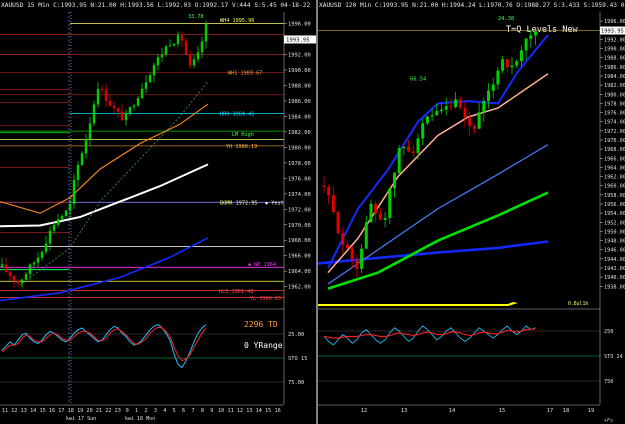 This screenshot has width=625, height=424. I want to click on price-axis-label: 1990.00, so click(299, 71).